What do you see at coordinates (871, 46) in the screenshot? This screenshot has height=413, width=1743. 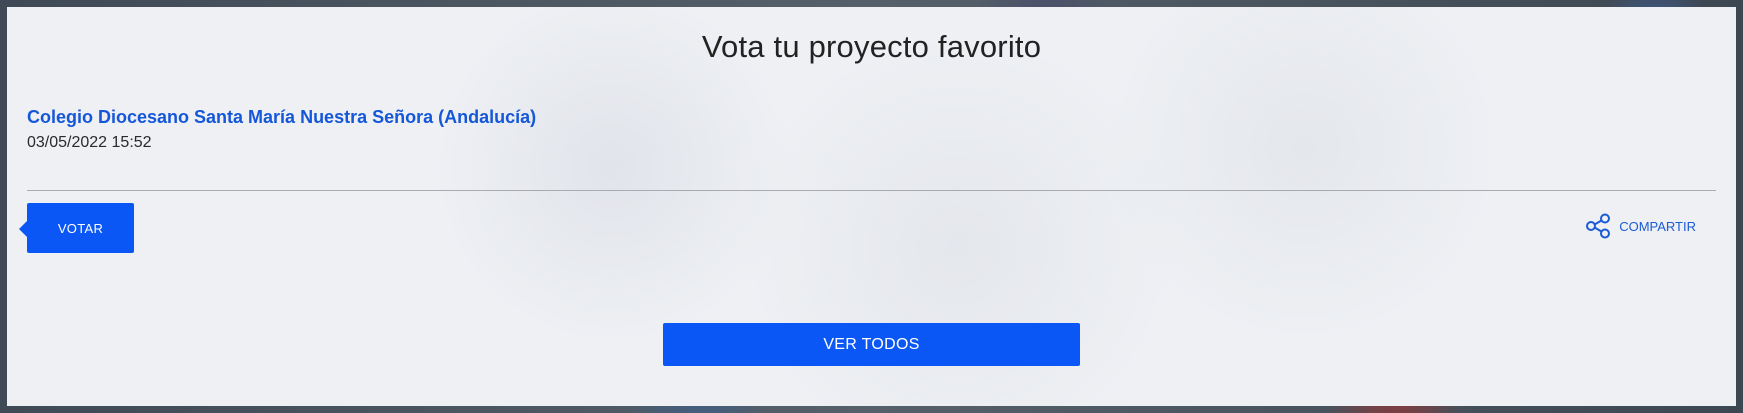 I see `page-title: Vota tu proyecto favorito` at bounding box center [871, 46].